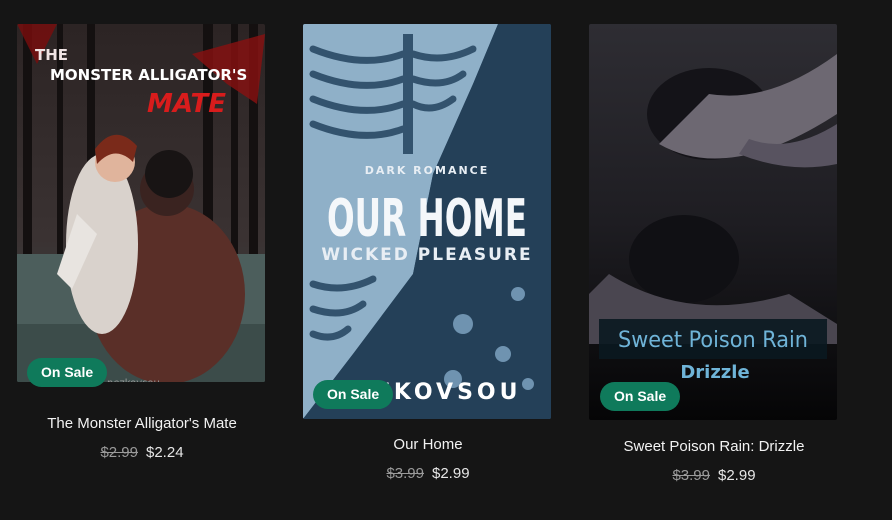 This screenshot has width=892, height=520. I want to click on sale-price: $2.24, so click(165, 452).